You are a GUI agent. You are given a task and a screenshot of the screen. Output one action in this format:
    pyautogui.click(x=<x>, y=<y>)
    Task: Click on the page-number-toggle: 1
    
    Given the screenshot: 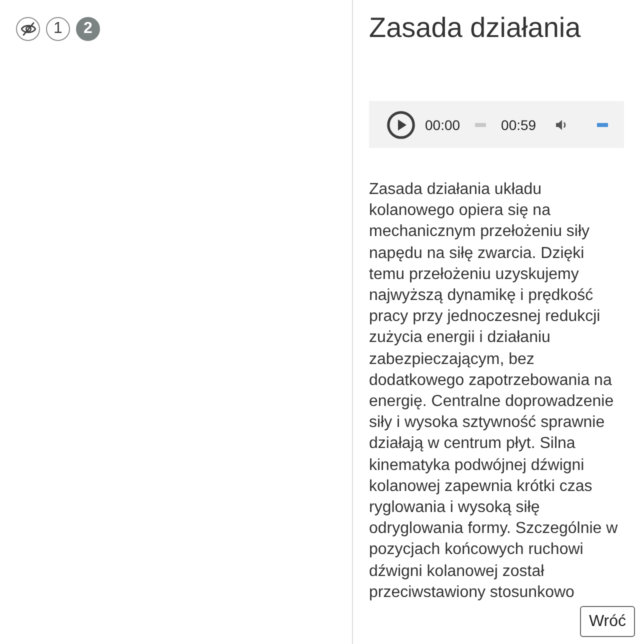 What is the action you would take?
    pyautogui.click(x=58, y=29)
    